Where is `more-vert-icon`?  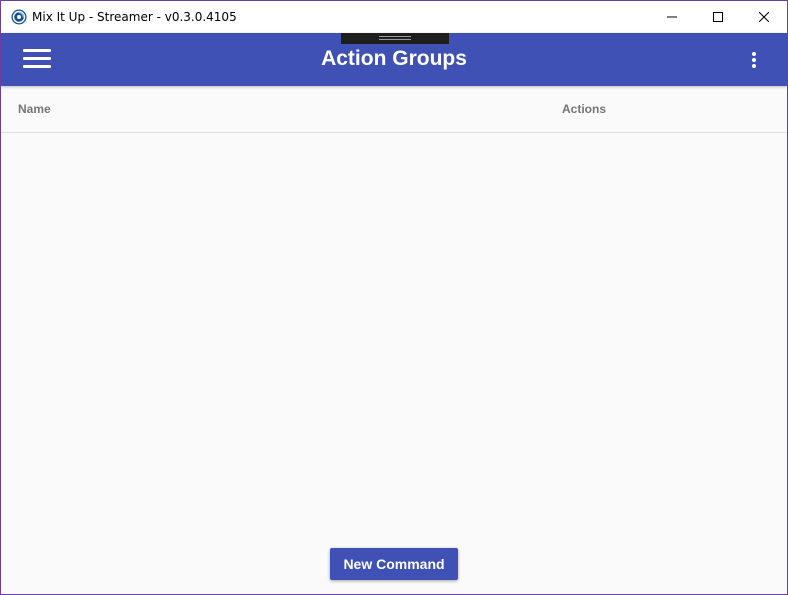
more-vert-icon is located at coordinates (754, 60).